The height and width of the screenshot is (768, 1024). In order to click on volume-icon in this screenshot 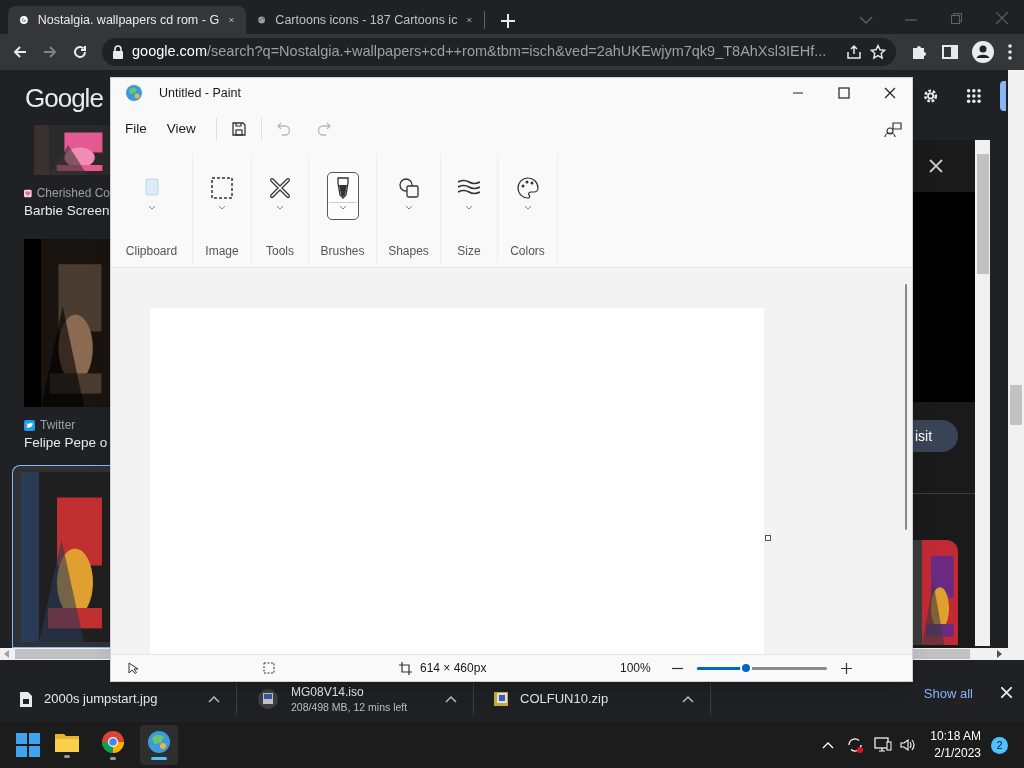, I will do `click(908, 745)`.